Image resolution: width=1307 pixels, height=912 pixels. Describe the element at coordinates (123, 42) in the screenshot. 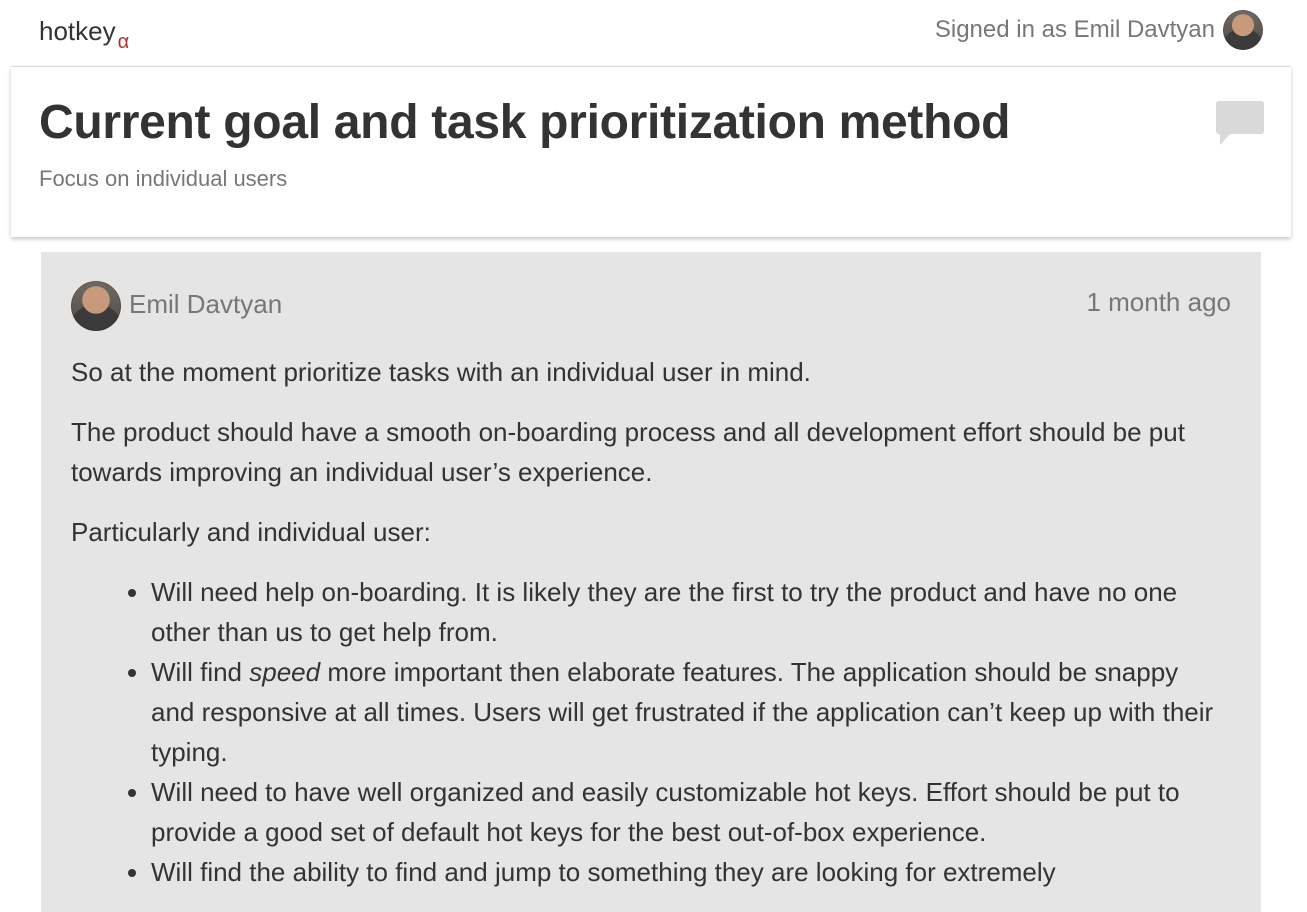

I see `logo-alpha: α` at that location.